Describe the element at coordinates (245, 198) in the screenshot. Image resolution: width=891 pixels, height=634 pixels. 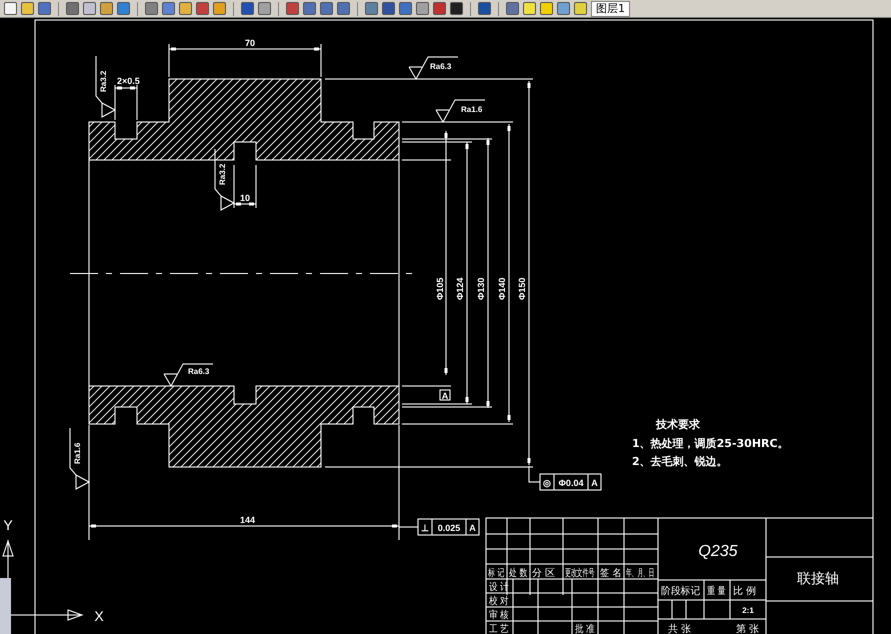
I see `dimension-text: 10` at that location.